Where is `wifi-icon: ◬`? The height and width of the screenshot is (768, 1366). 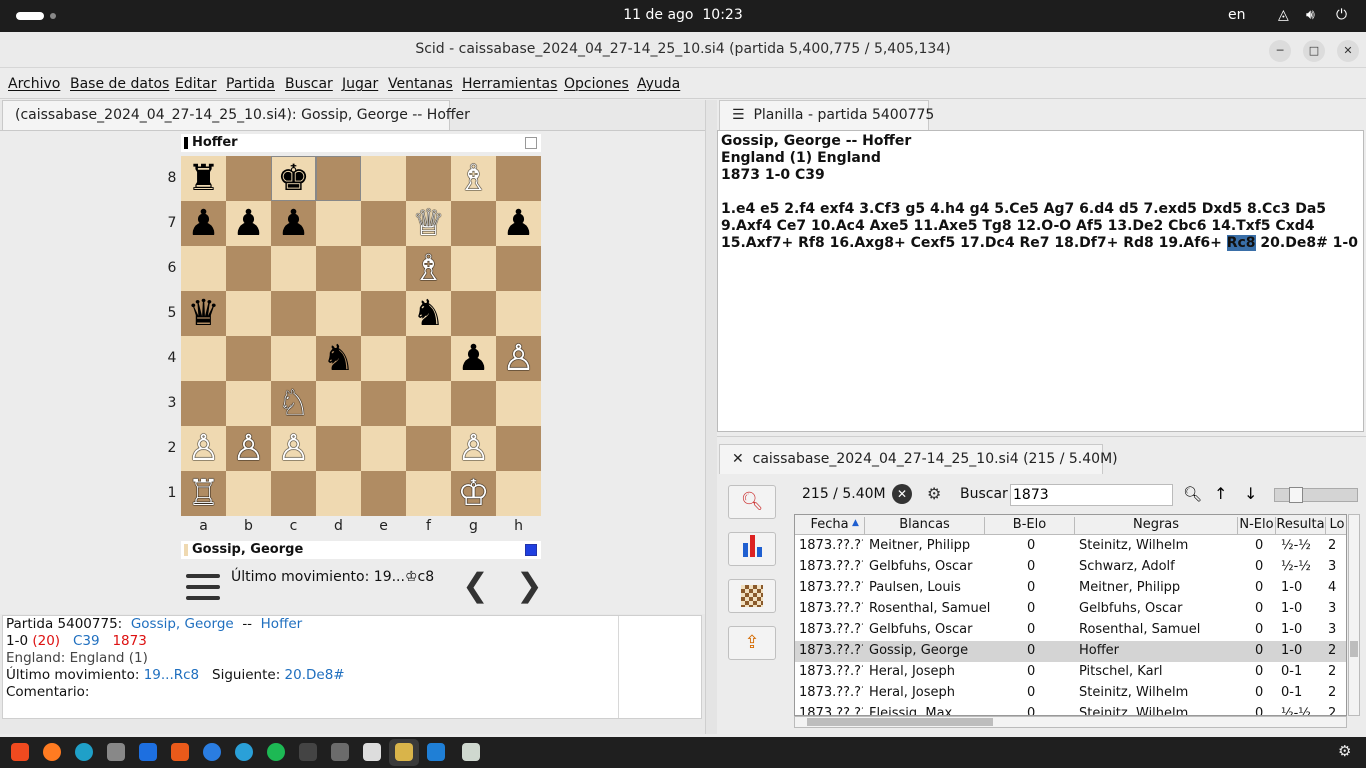
wifi-icon: ◬ is located at coordinates (1283, 15).